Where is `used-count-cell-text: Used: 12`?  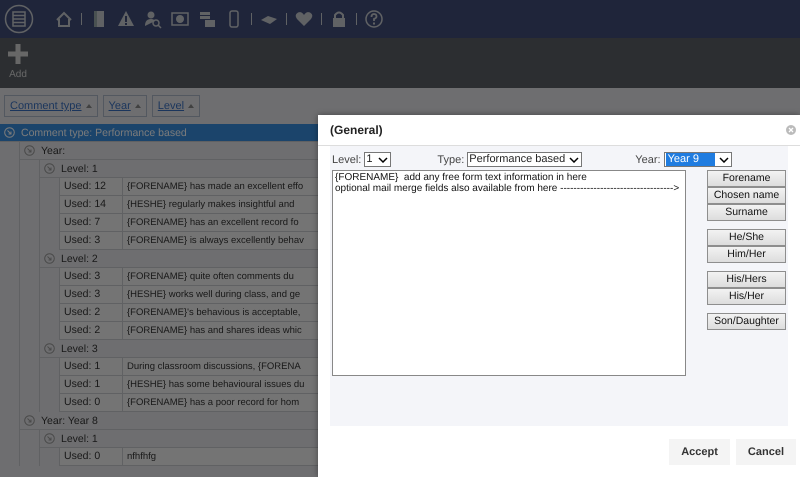 used-count-cell-text: Used: 12 is located at coordinates (85, 186).